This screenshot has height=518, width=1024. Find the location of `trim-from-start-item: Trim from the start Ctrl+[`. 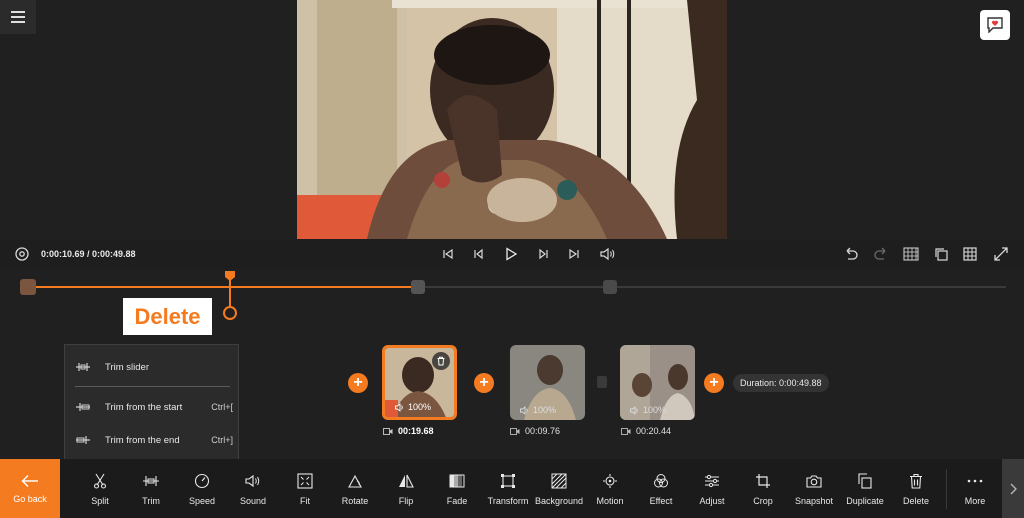

trim-from-start-item: Trim from the start Ctrl+[ is located at coordinates (154, 407).